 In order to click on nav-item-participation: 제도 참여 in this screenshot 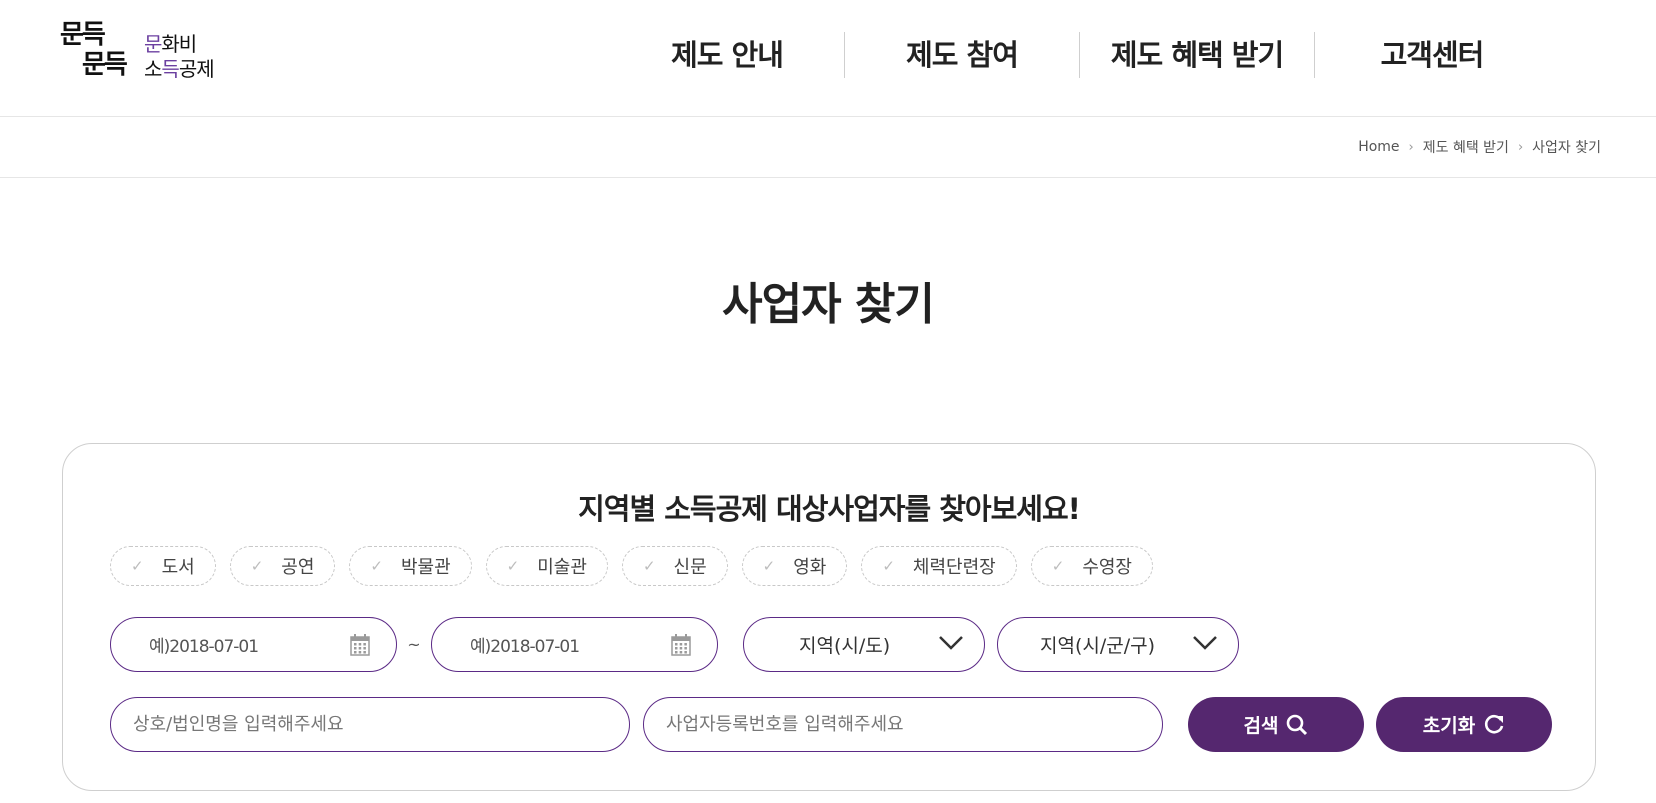, I will do `click(962, 55)`.